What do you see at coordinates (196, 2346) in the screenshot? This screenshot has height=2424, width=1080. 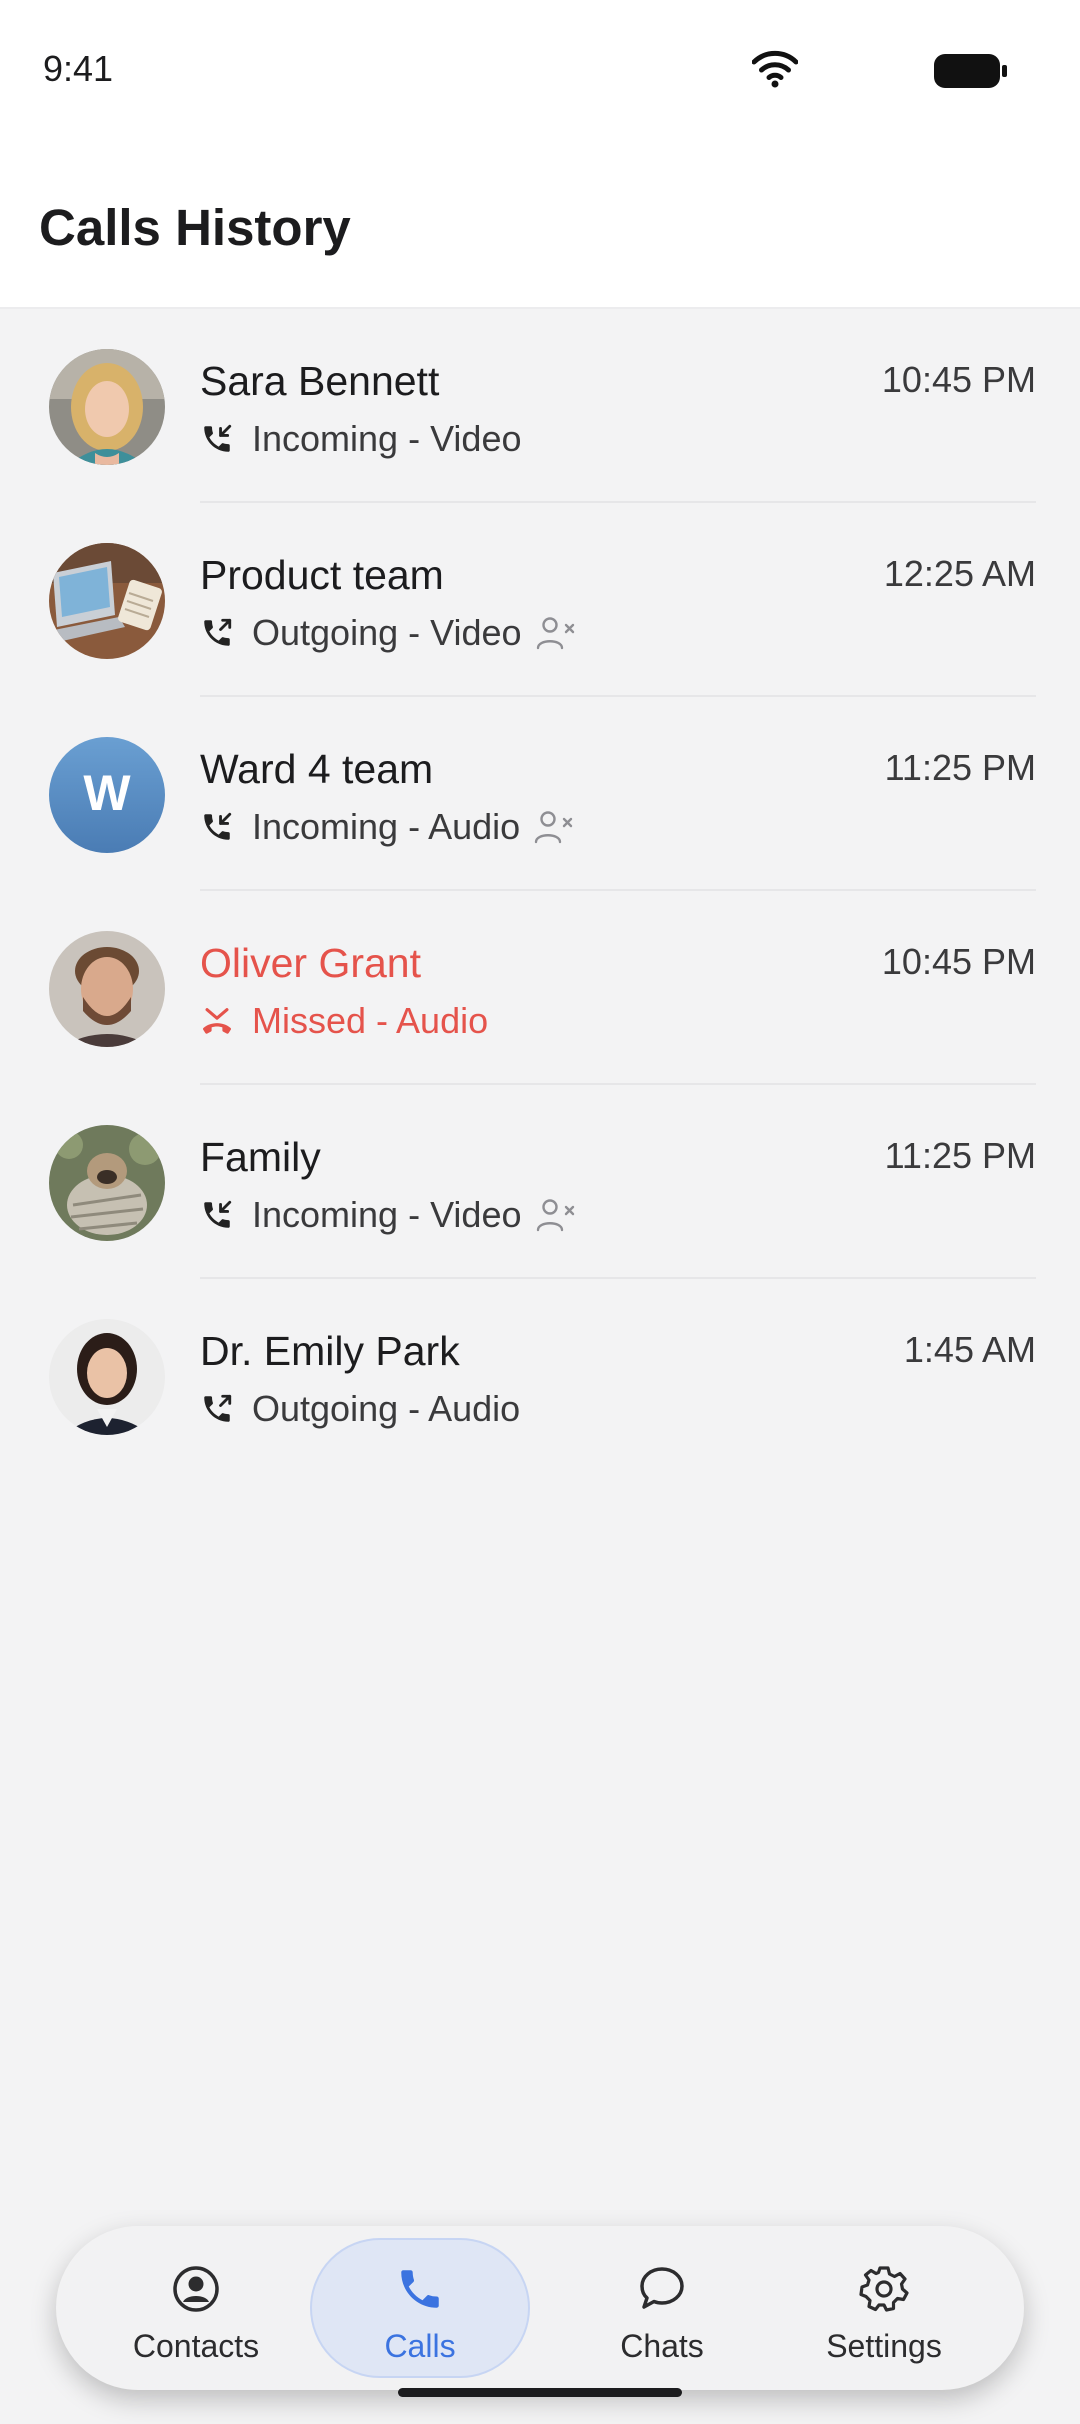 I see `tab-label: Contacts` at bounding box center [196, 2346].